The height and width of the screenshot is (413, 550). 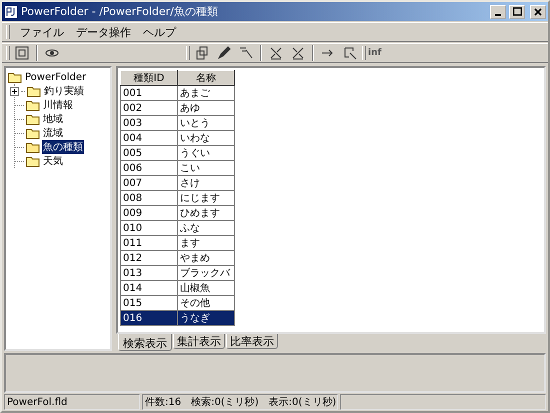 What do you see at coordinates (149, 243) in the screenshot?
I see `table-cell: 011` at bounding box center [149, 243].